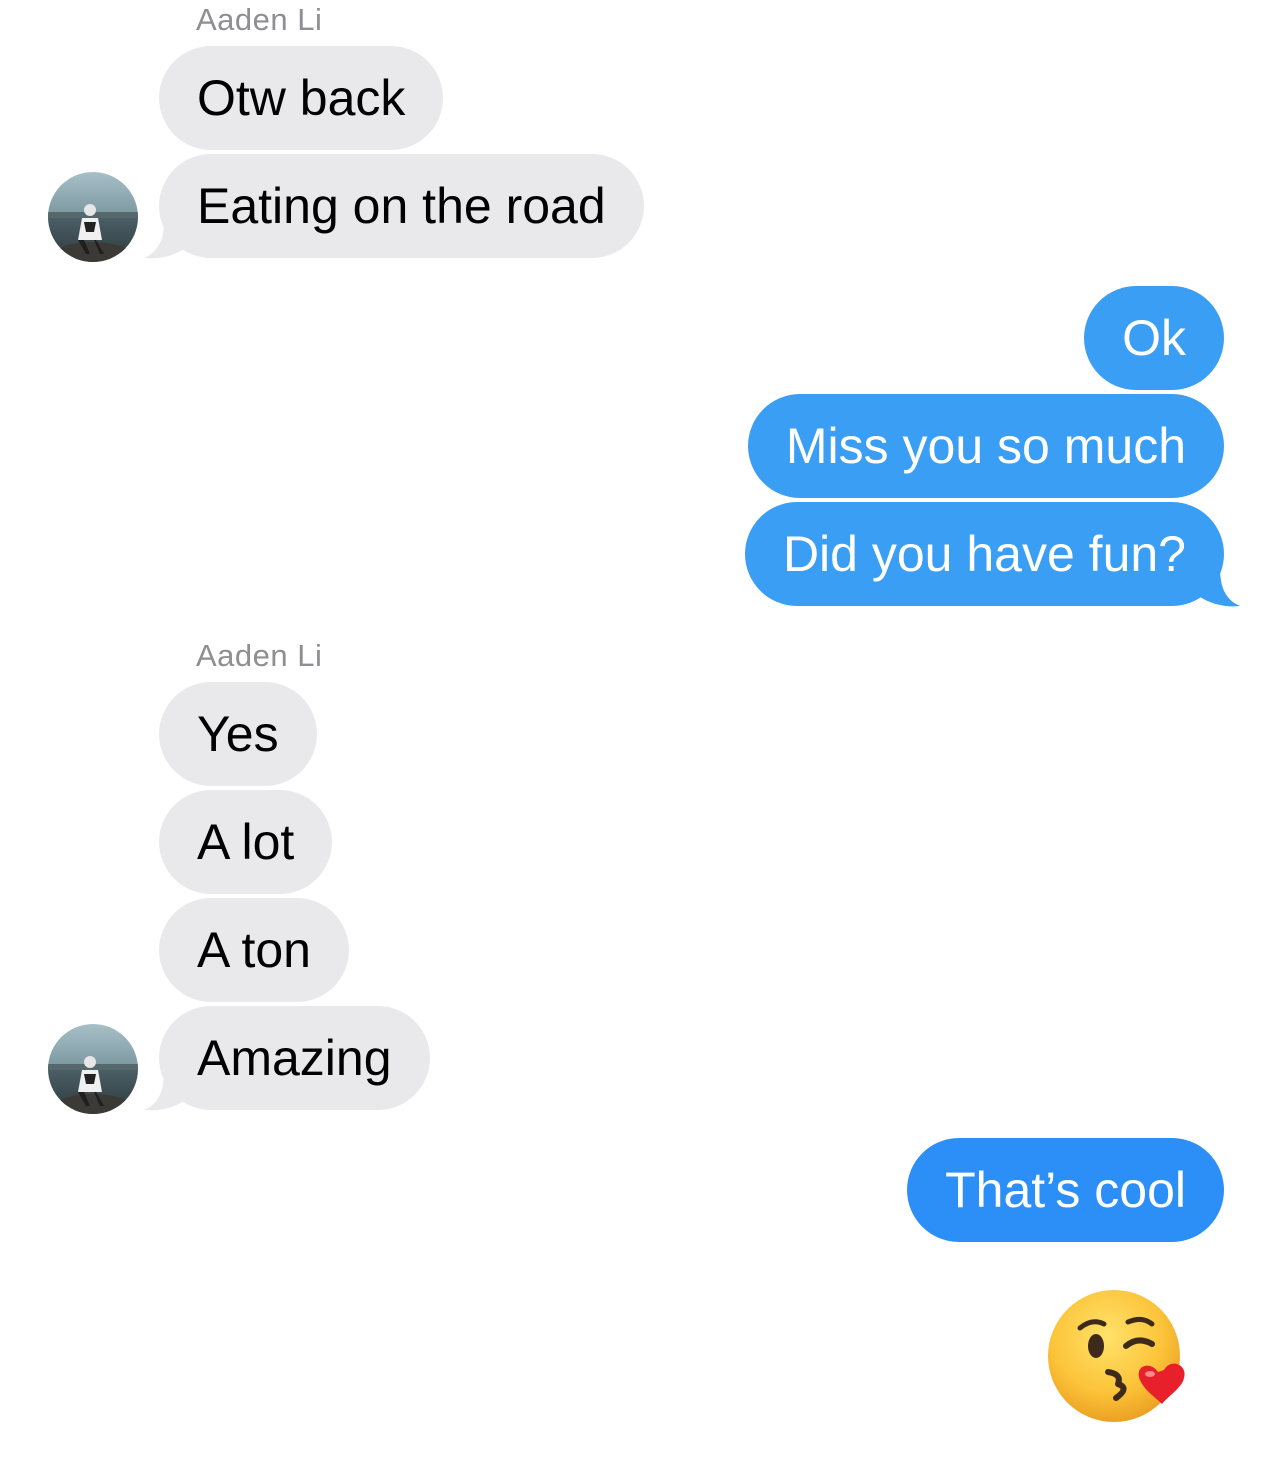 The height and width of the screenshot is (1461, 1284). Describe the element at coordinates (1154, 338) in the screenshot. I see `message-bubble-outgoing: Ok` at that location.